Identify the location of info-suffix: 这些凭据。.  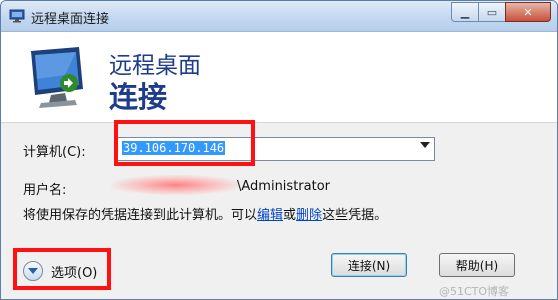
(355, 215).